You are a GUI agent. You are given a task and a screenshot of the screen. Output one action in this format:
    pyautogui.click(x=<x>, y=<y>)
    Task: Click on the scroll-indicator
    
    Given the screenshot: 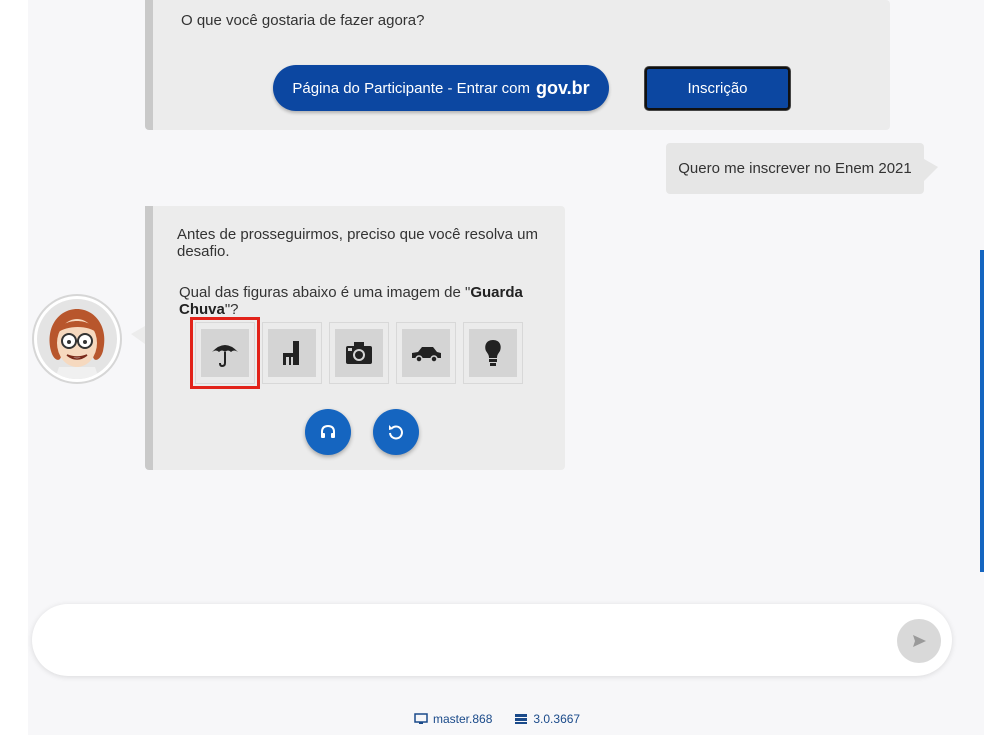 What is the action you would take?
    pyautogui.click(x=982, y=411)
    